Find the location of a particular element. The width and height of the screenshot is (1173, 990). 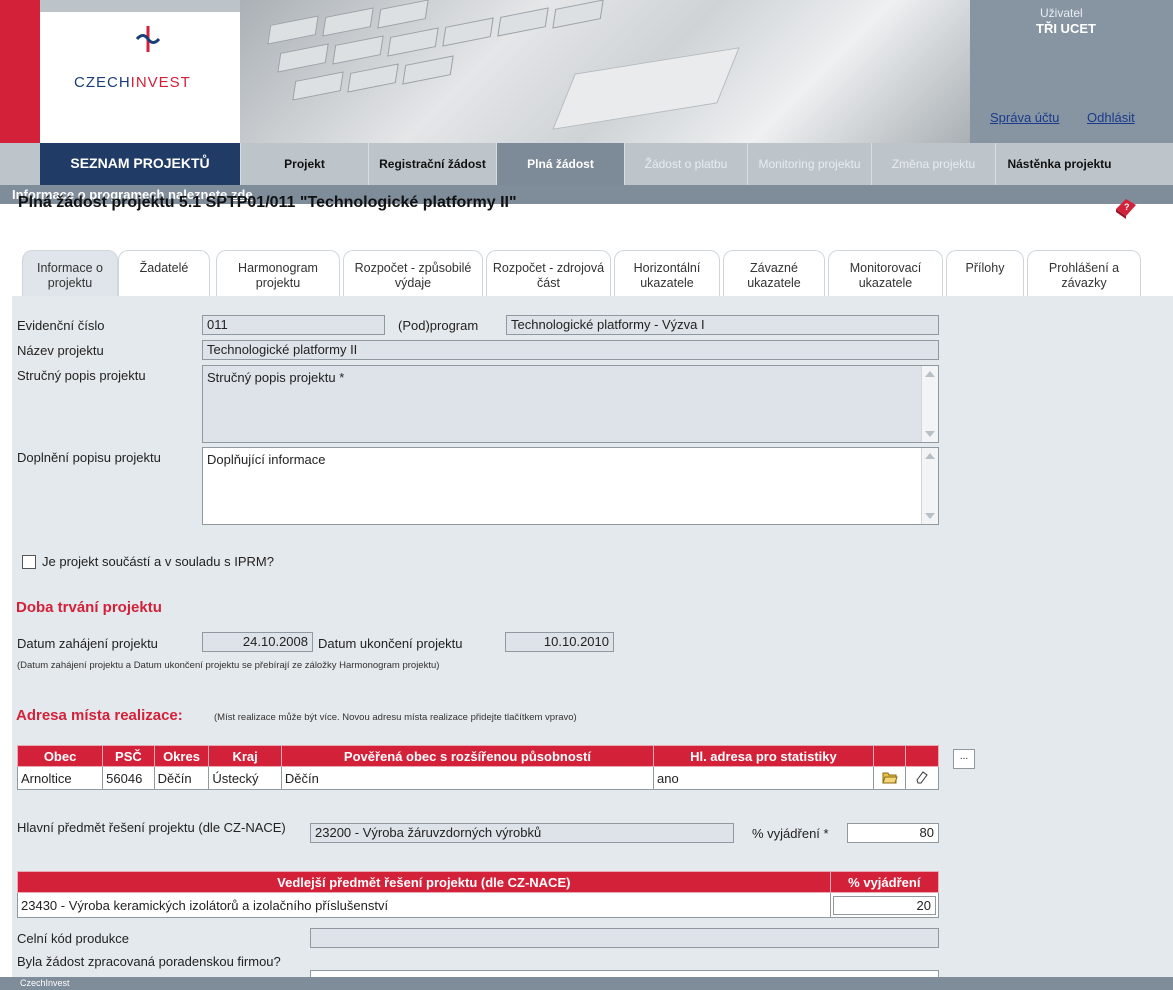

cell-psc: 56046 is located at coordinates (128, 778).